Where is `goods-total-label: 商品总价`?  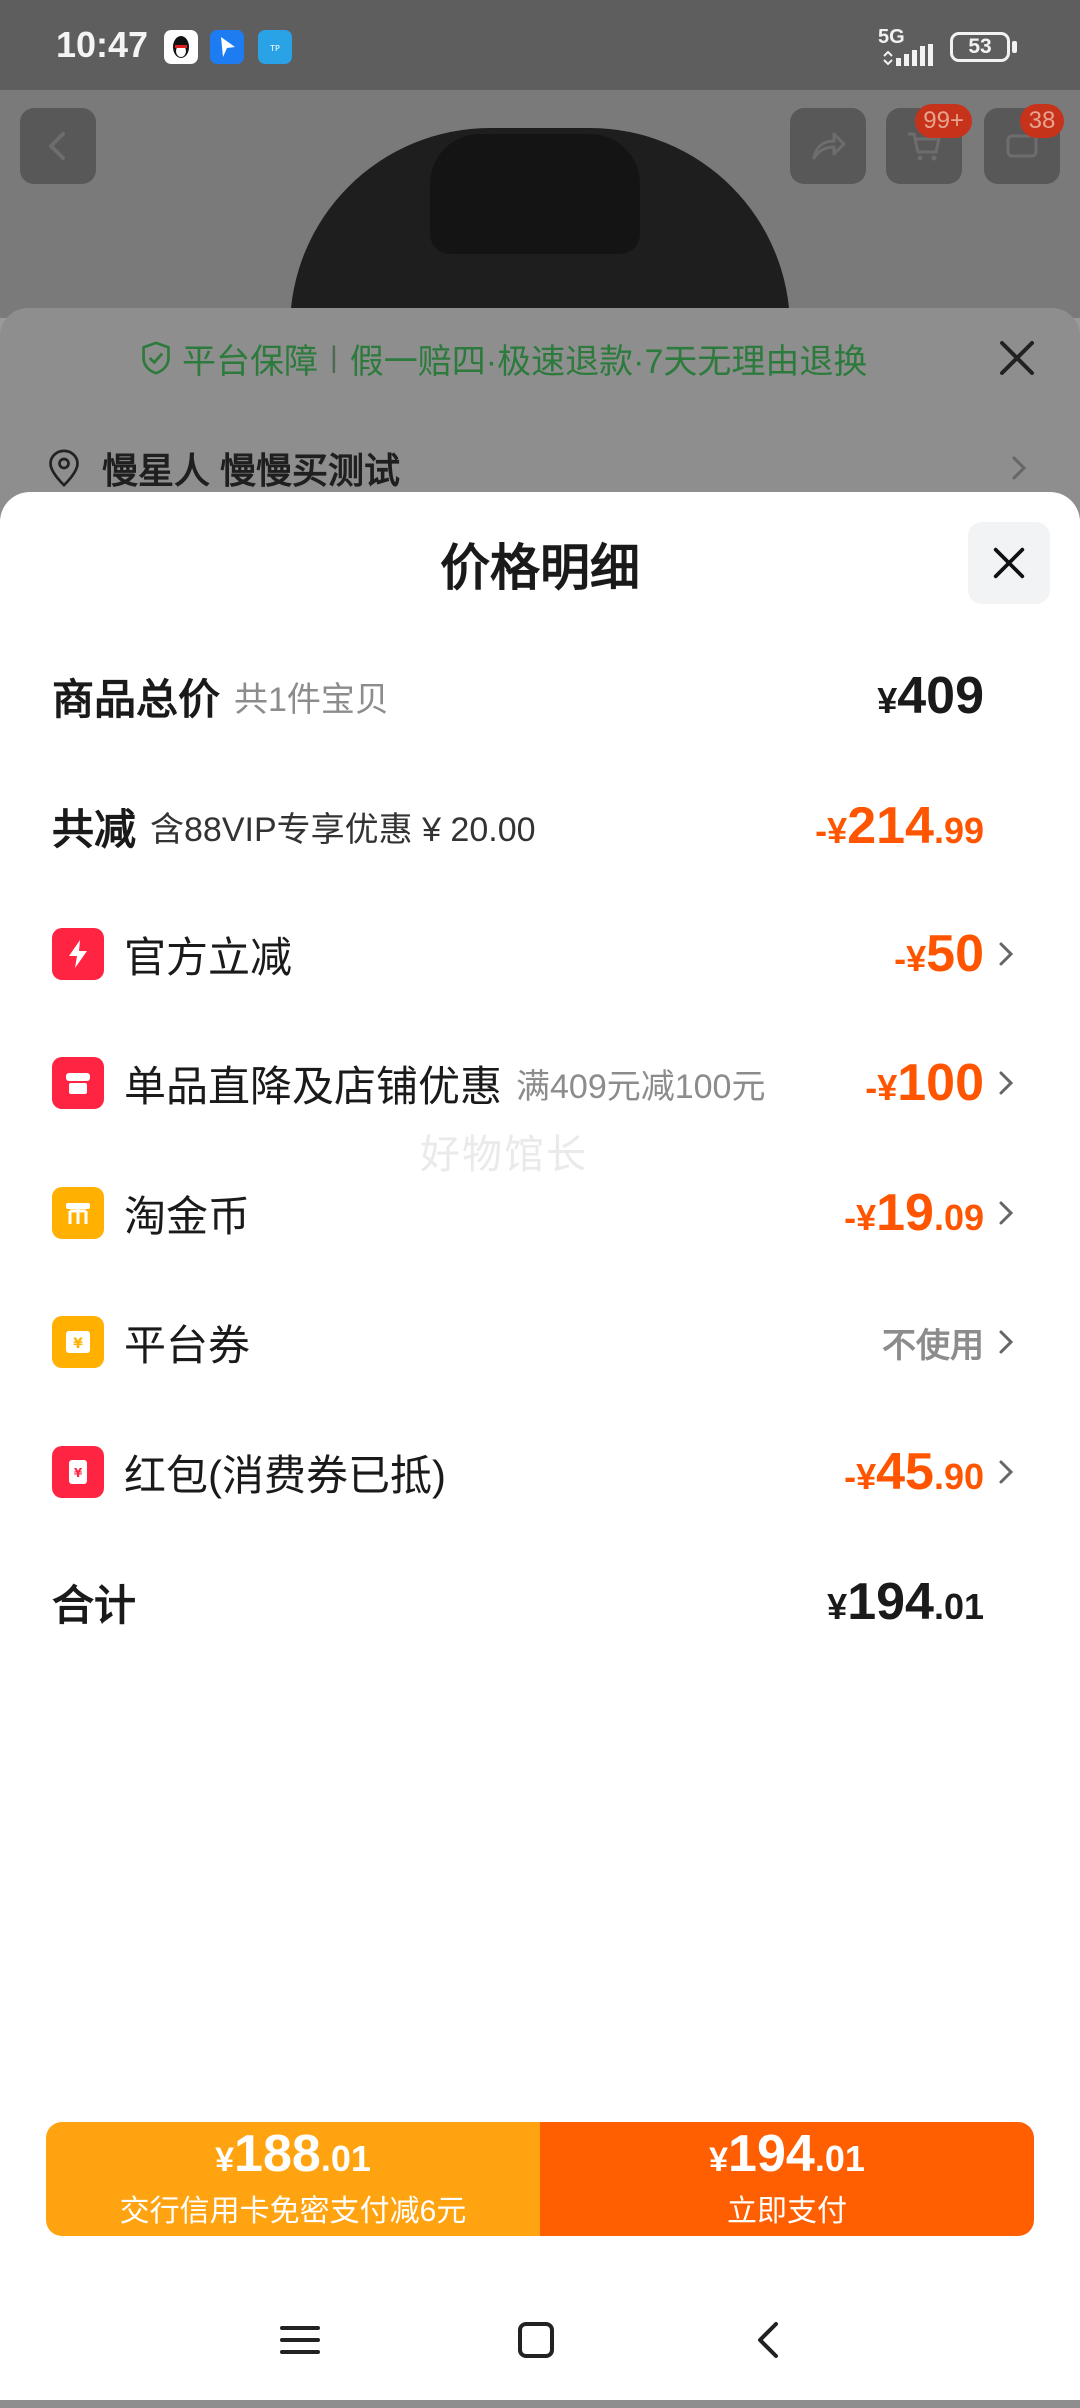 goods-total-label: 商品总价 is located at coordinates (136, 699).